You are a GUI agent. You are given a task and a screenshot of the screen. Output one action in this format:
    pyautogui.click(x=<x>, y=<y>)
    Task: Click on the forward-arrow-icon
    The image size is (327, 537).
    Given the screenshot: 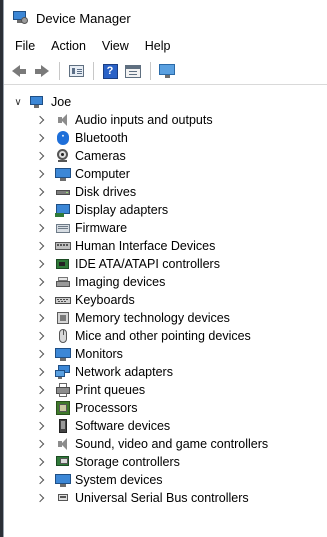 What is the action you would take?
    pyautogui.click(x=42, y=71)
    